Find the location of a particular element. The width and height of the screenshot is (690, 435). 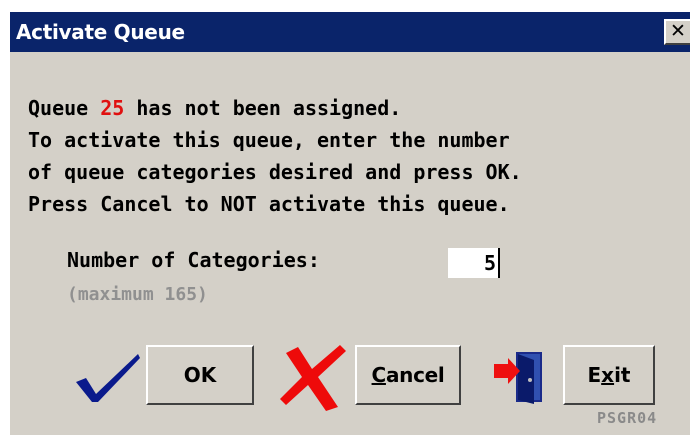

ok-button: OK is located at coordinates (200, 375).